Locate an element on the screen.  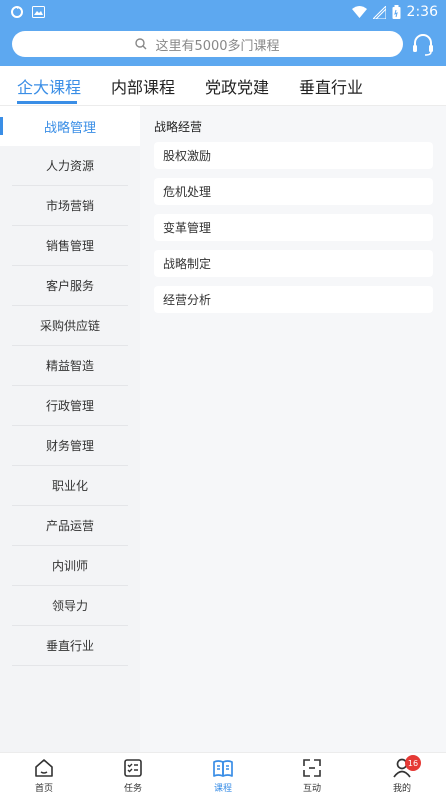
status-bar: 2:36 is located at coordinates (223, 13).